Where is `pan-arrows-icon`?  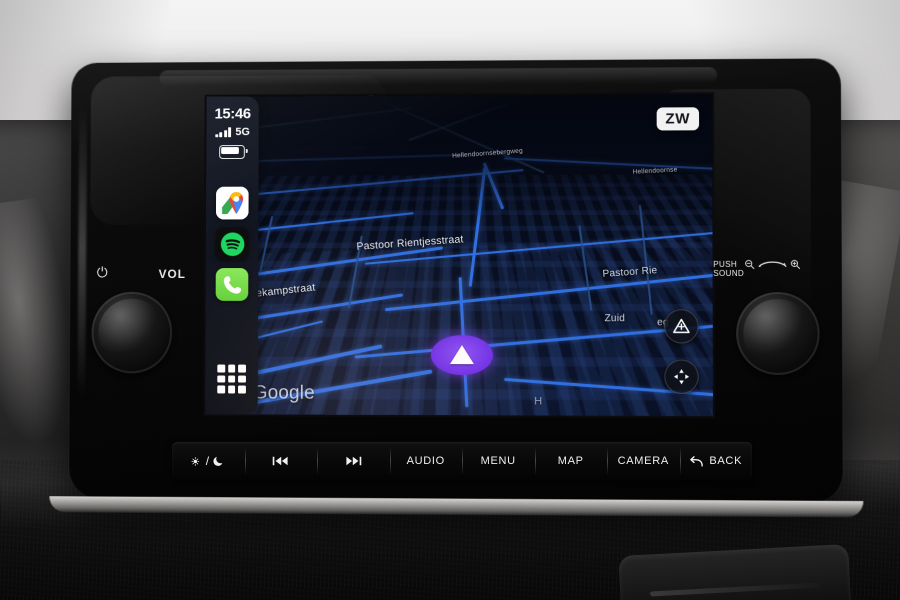 pan-arrows-icon is located at coordinates (681, 377).